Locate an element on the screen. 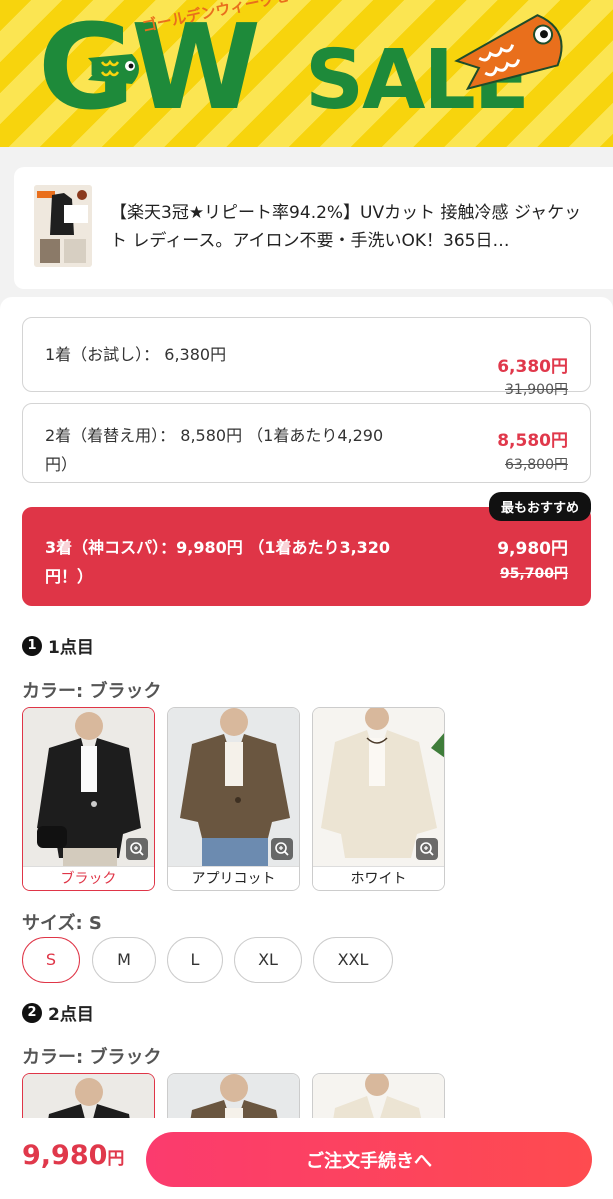 The height and width of the screenshot is (1199, 613). size-s-button: S is located at coordinates (51, 960).